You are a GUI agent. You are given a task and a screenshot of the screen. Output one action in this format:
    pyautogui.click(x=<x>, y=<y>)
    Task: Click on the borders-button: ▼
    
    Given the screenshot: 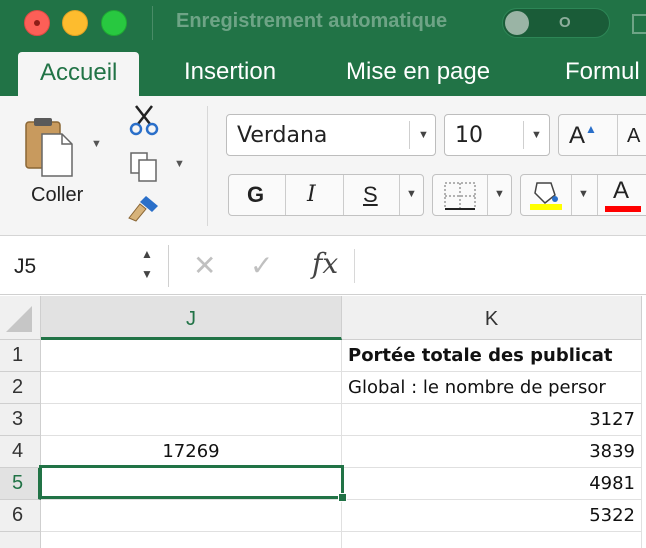 What is the action you would take?
    pyautogui.click(x=472, y=195)
    